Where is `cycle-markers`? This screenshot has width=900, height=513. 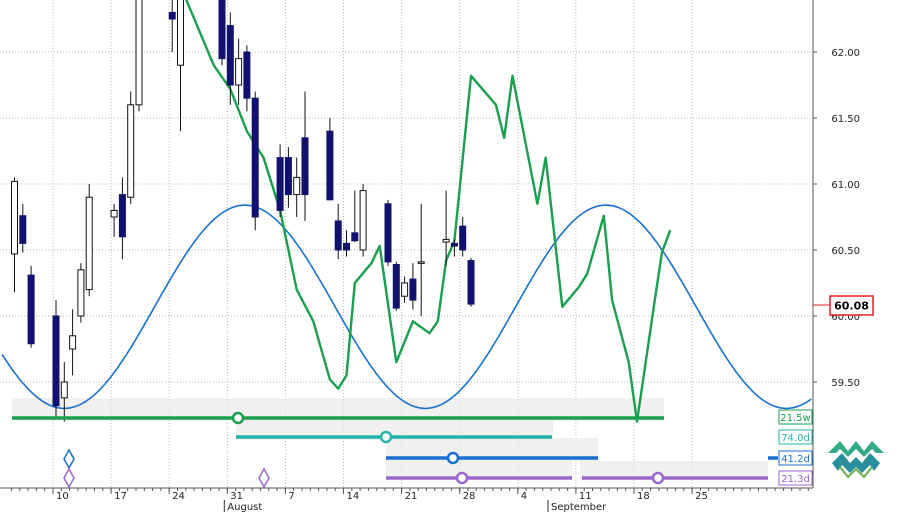 cycle-markers is located at coordinates (166, 468).